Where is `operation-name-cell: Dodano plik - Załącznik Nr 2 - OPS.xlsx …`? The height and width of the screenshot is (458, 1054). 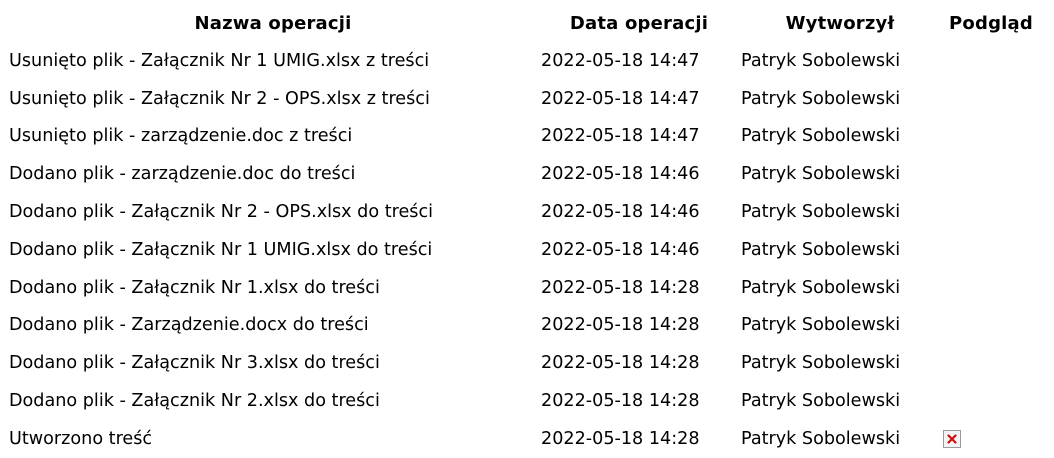 operation-name-cell: Dodano plik - Załącznik Nr 2 - OPS.xlsx … is located at coordinates (221, 212).